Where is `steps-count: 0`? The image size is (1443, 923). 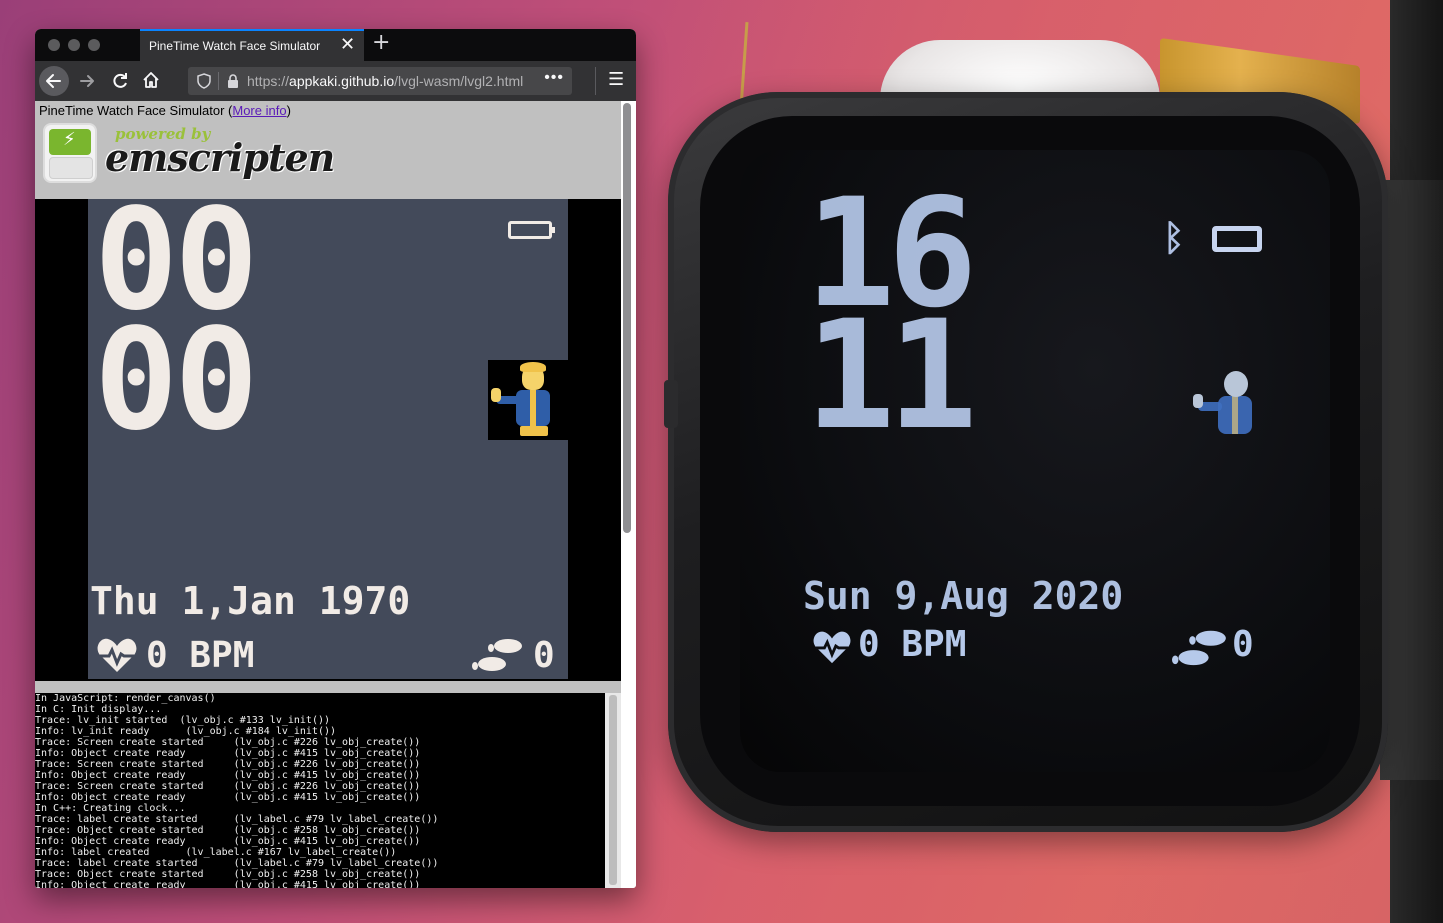
steps-count: 0 is located at coordinates (544, 655).